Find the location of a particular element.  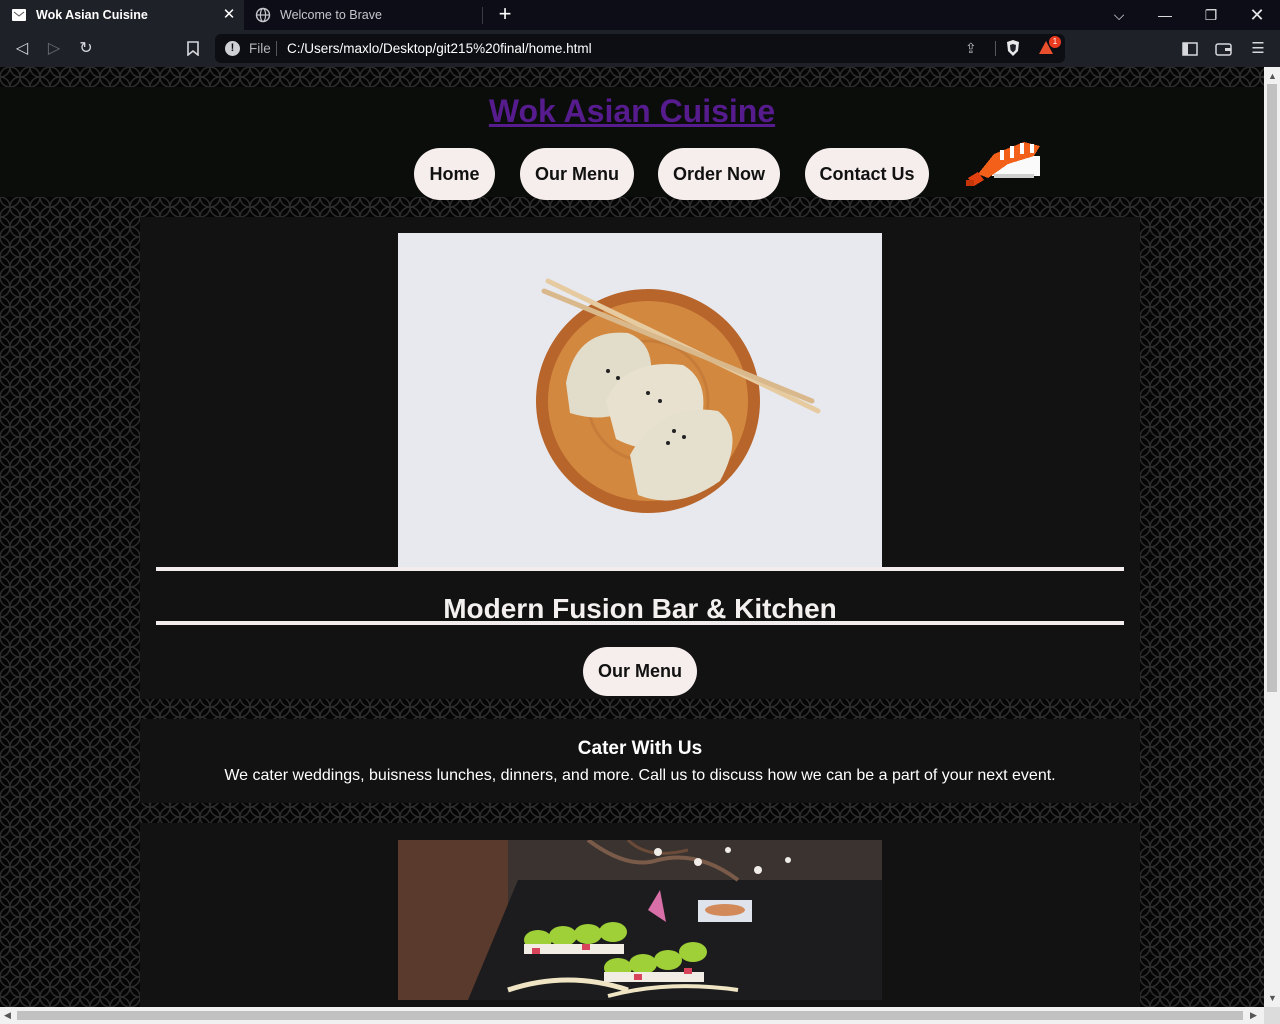

scroll-up-icon: ▲ is located at coordinates (1272, 76).